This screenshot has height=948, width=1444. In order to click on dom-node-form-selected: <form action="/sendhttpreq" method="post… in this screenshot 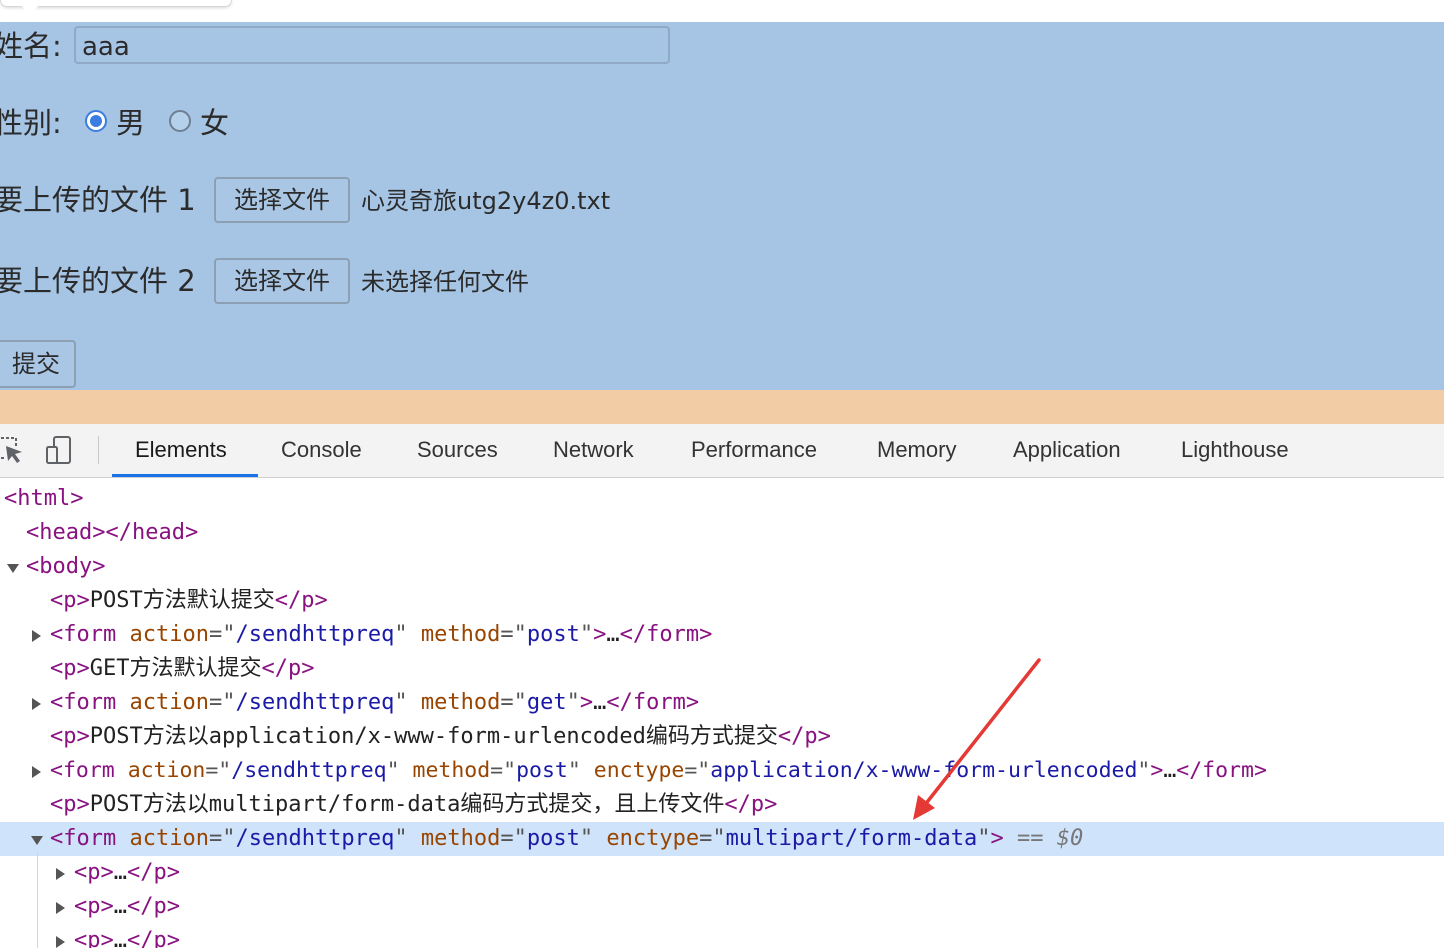, I will do `click(722, 839)`.